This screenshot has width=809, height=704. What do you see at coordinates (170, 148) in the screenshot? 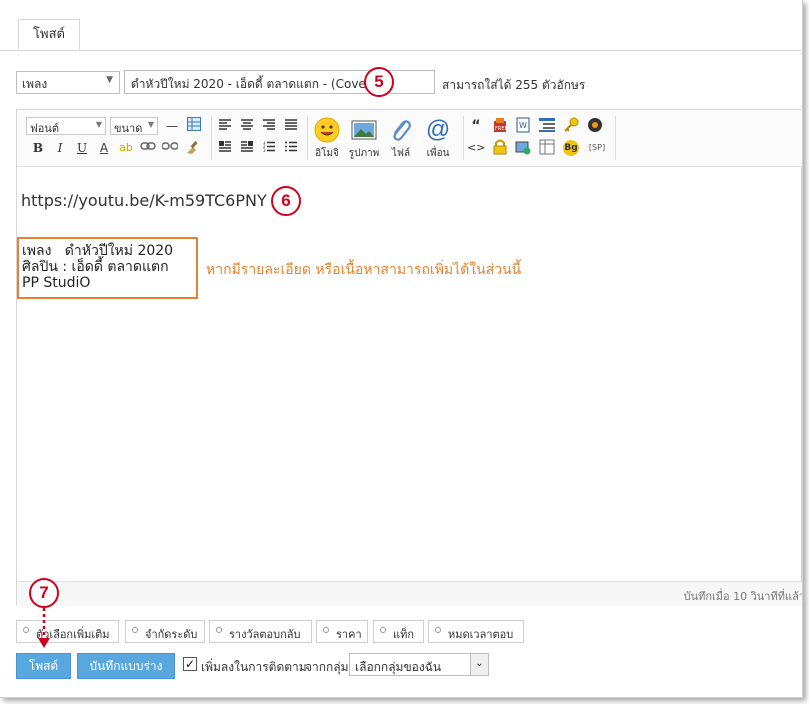
I see `unlink-icon` at bounding box center [170, 148].